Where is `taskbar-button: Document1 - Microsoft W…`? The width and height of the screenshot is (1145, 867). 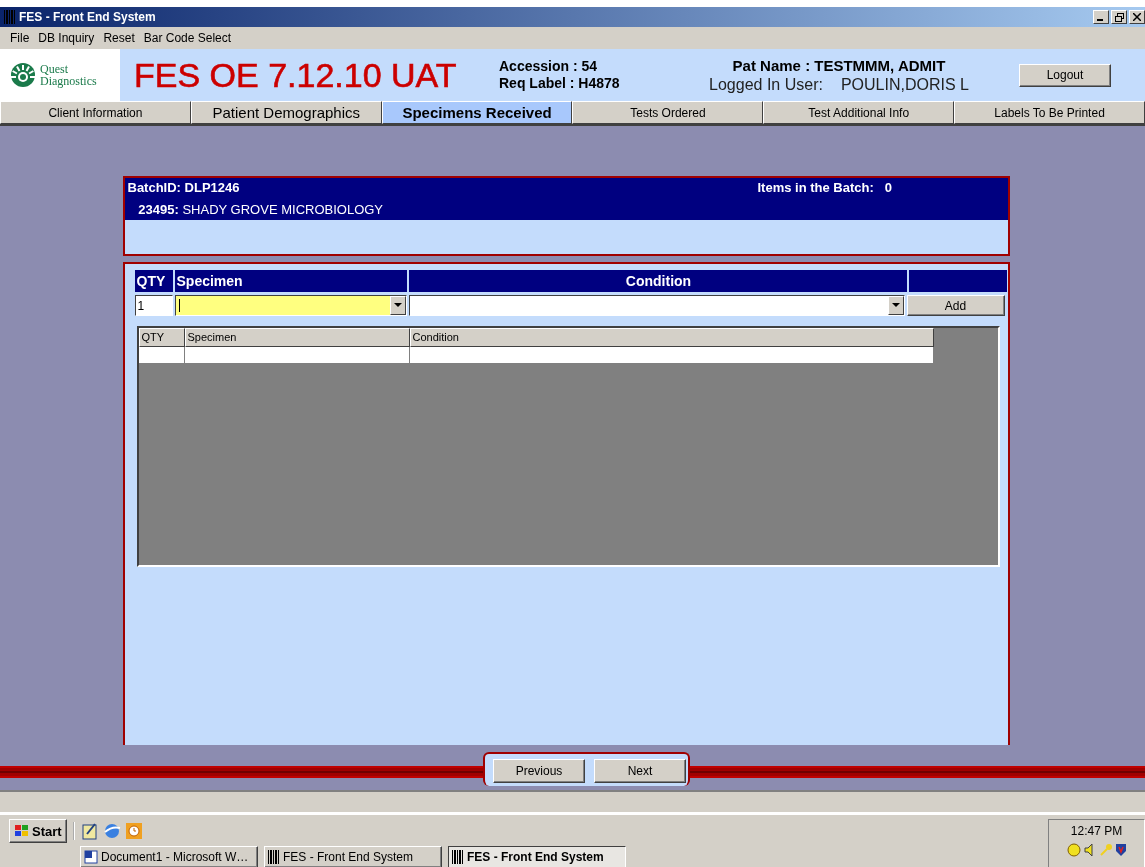
taskbar-button: Document1 - Microsoft W… is located at coordinates (169, 856).